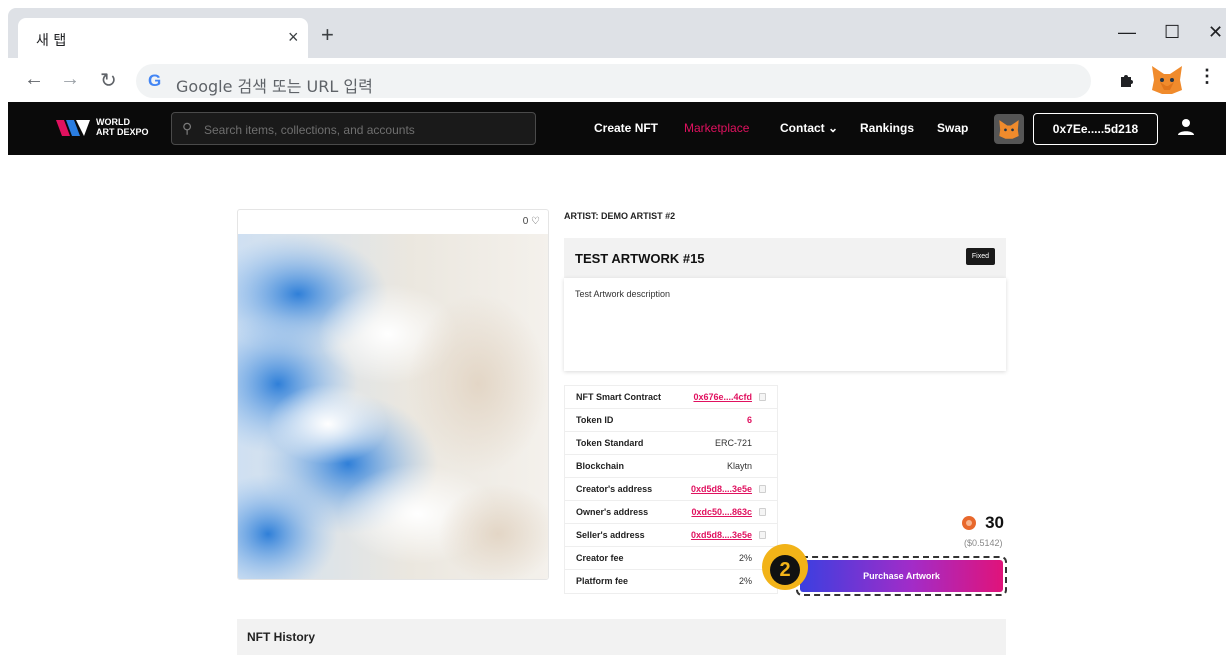  Describe the element at coordinates (595, 420) in the screenshot. I see `detail-key: Token ID` at that location.